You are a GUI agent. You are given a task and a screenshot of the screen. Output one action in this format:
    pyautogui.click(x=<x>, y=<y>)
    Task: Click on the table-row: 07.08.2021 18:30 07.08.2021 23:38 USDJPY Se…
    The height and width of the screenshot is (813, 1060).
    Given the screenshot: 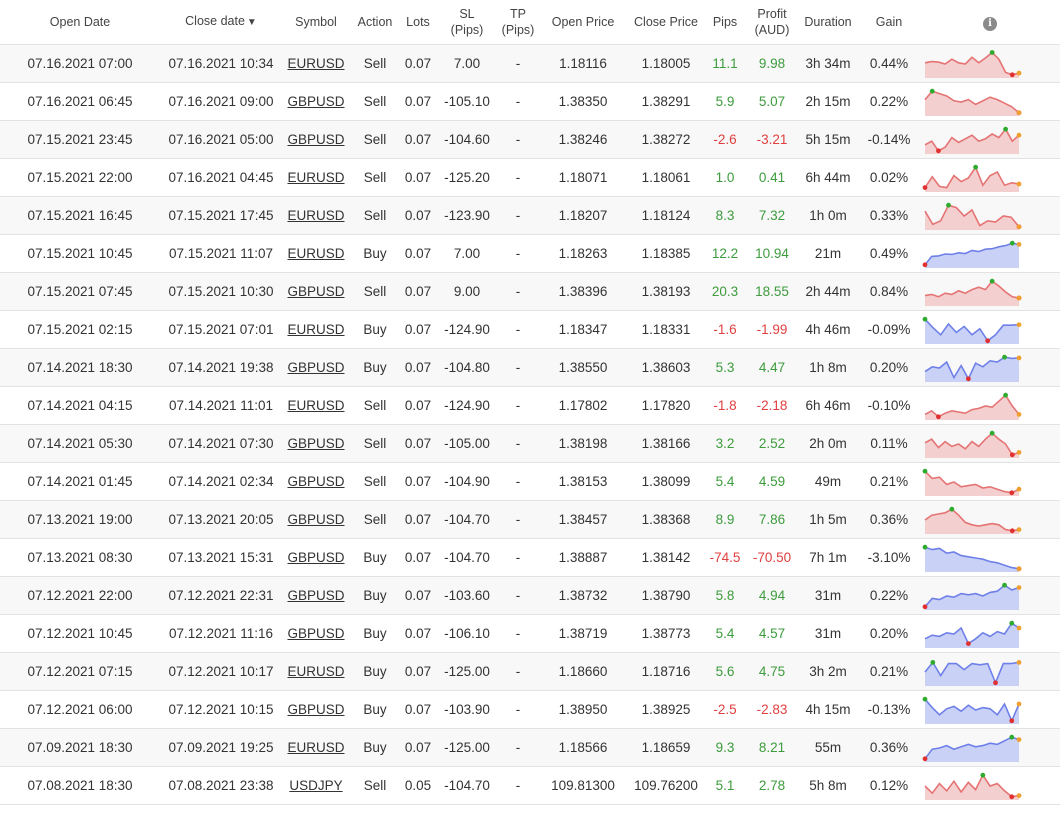 What is the action you would take?
    pyautogui.click(x=530, y=785)
    